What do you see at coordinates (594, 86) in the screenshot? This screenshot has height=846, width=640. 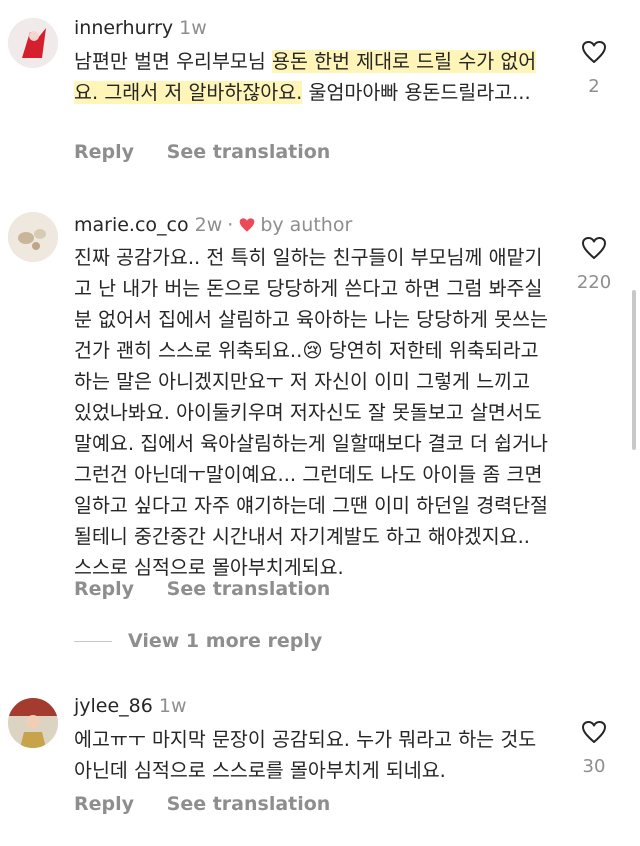 I see `like-count: 2` at bounding box center [594, 86].